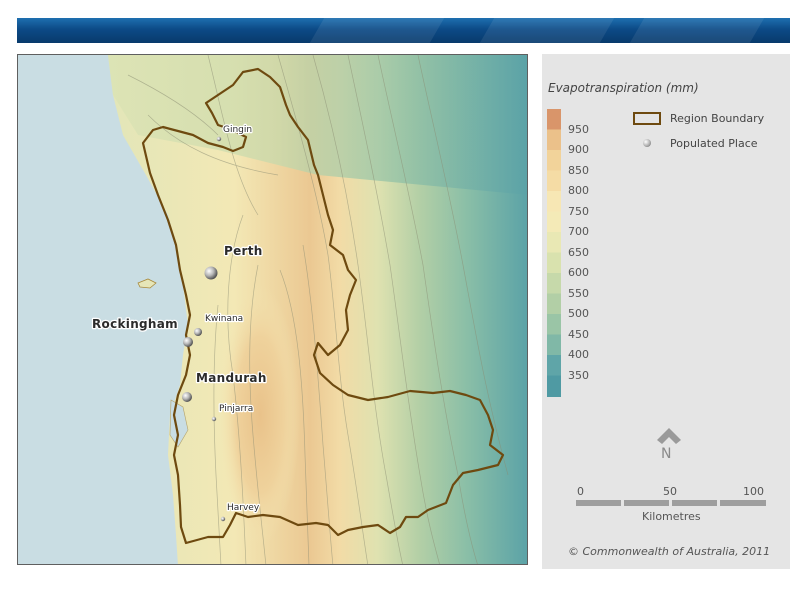 The height and width of the screenshot is (594, 790). I want to click on copyright-notice: © Commonwealth of Australia, 2011, so click(669, 551).